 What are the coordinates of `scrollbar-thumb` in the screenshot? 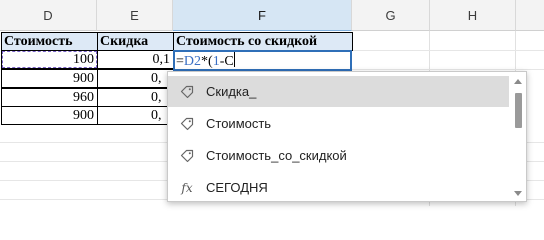 It's located at (518, 110).